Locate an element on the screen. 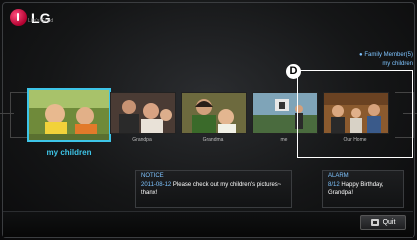  album-label-grandpa: Grandpa is located at coordinates (142, 140).